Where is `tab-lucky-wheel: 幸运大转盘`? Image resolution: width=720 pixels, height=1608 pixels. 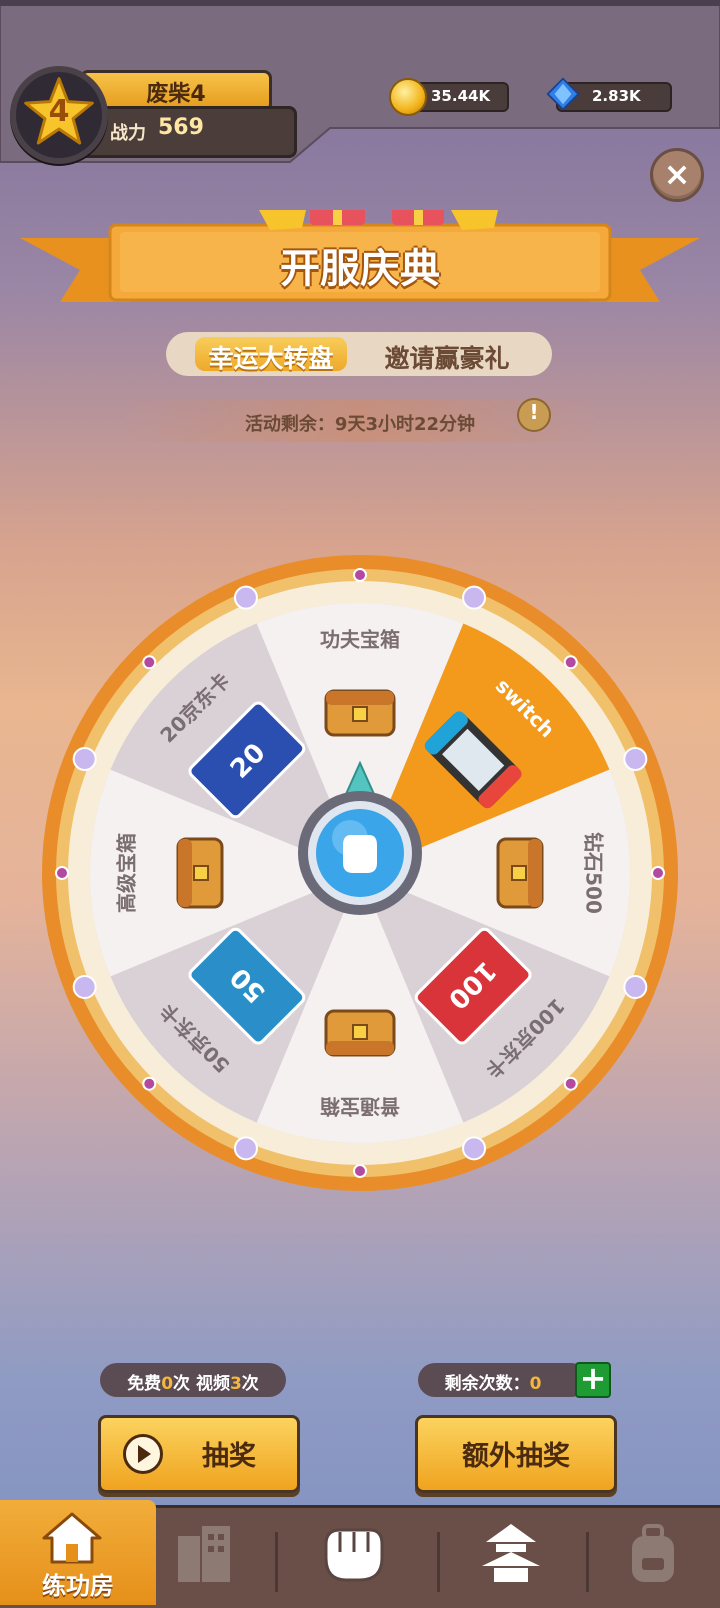 tab-lucky-wheel: 幸运大转盘 is located at coordinates (271, 355).